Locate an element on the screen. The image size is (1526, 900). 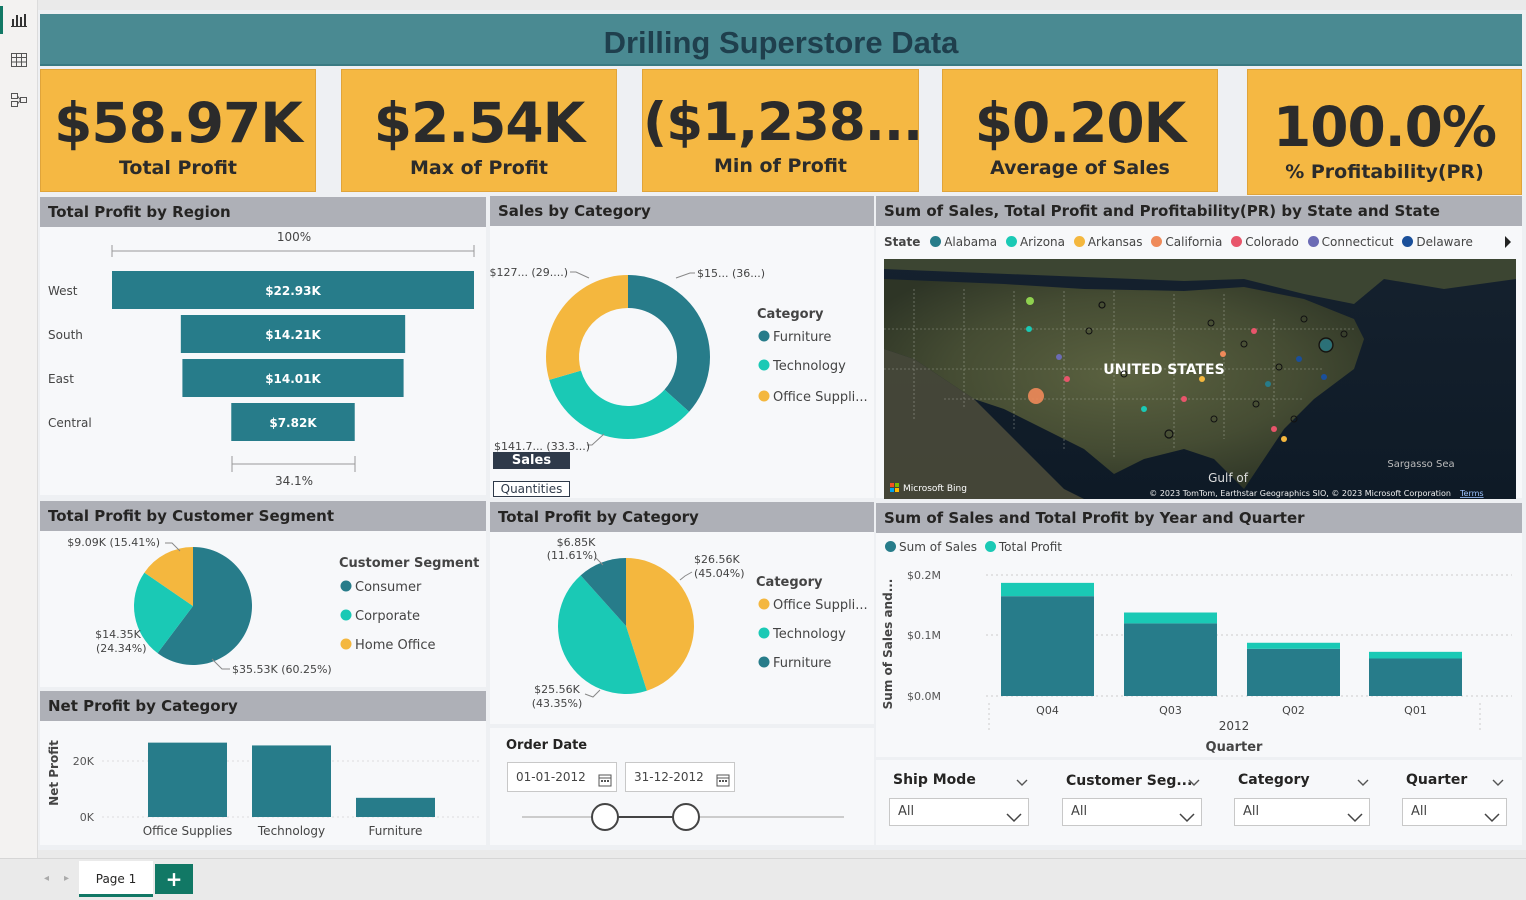
x-year-label: 2012 is located at coordinates (1234, 726).